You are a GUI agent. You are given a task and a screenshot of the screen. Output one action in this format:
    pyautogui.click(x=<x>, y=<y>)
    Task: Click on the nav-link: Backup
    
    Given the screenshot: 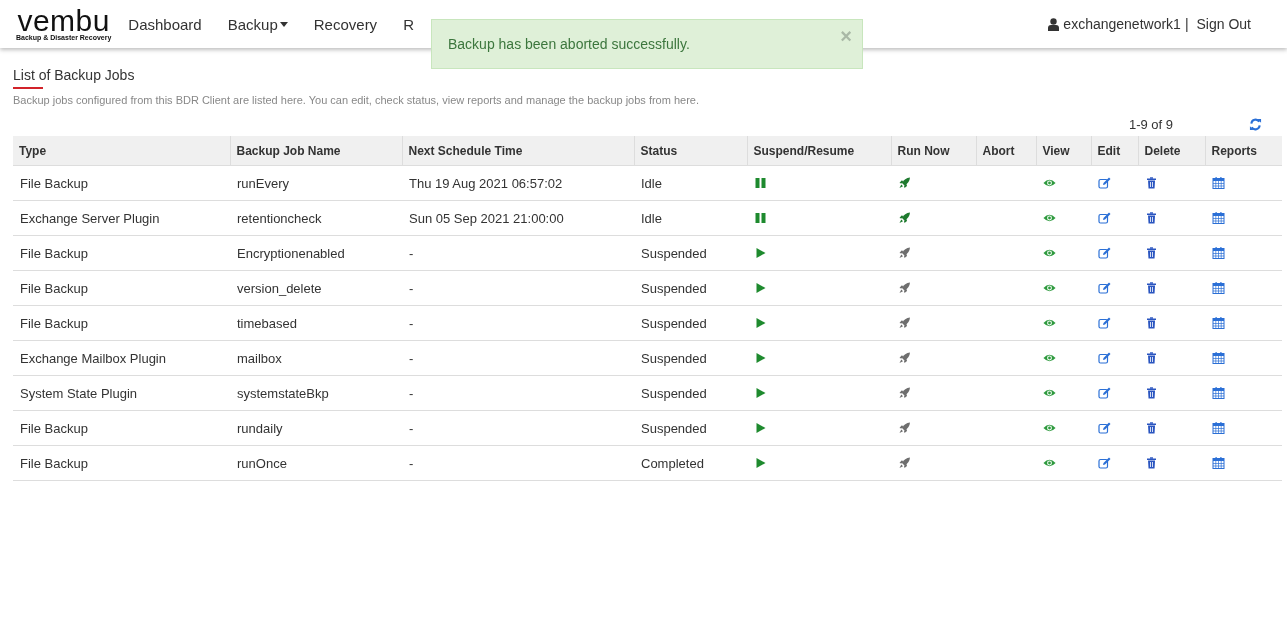 What is the action you would take?
    pyautogui.click(x=257, y=24)
    